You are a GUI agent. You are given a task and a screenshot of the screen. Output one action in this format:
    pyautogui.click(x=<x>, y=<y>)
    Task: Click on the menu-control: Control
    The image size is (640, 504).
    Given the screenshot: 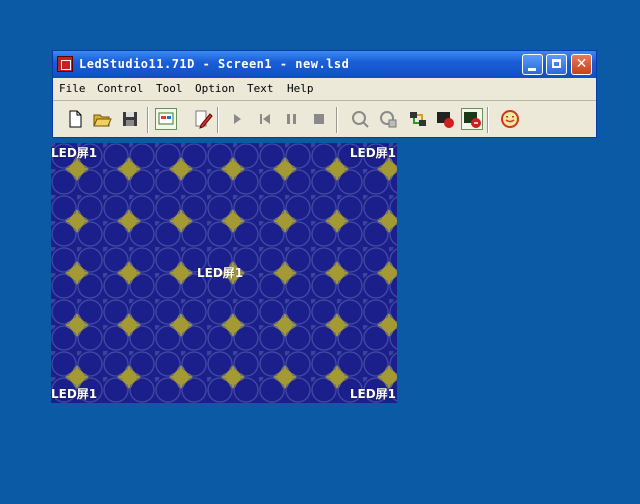 What is the action you would take?
    pyautogui.click(x=120, y=88)
    